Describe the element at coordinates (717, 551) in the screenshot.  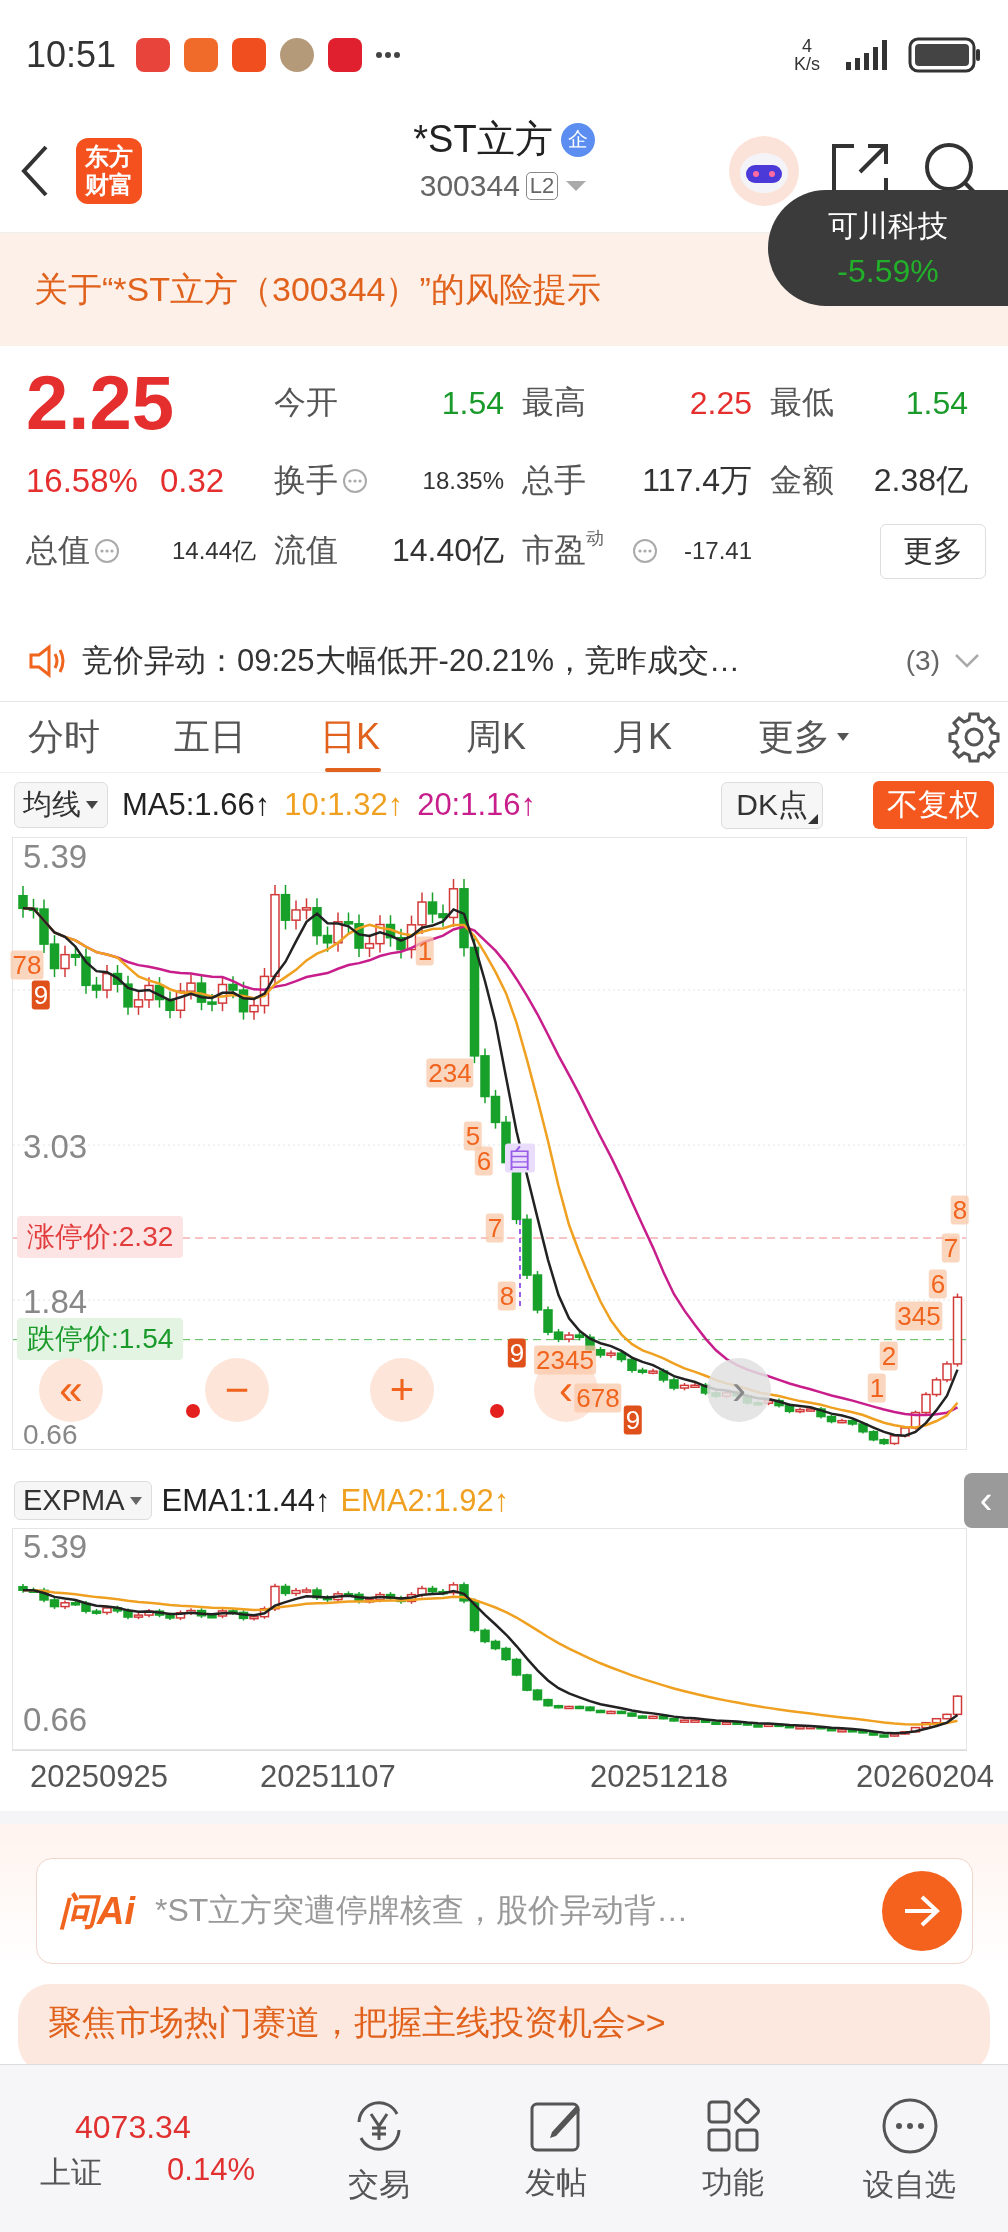
I see `stat-value: -17.41` at that location.